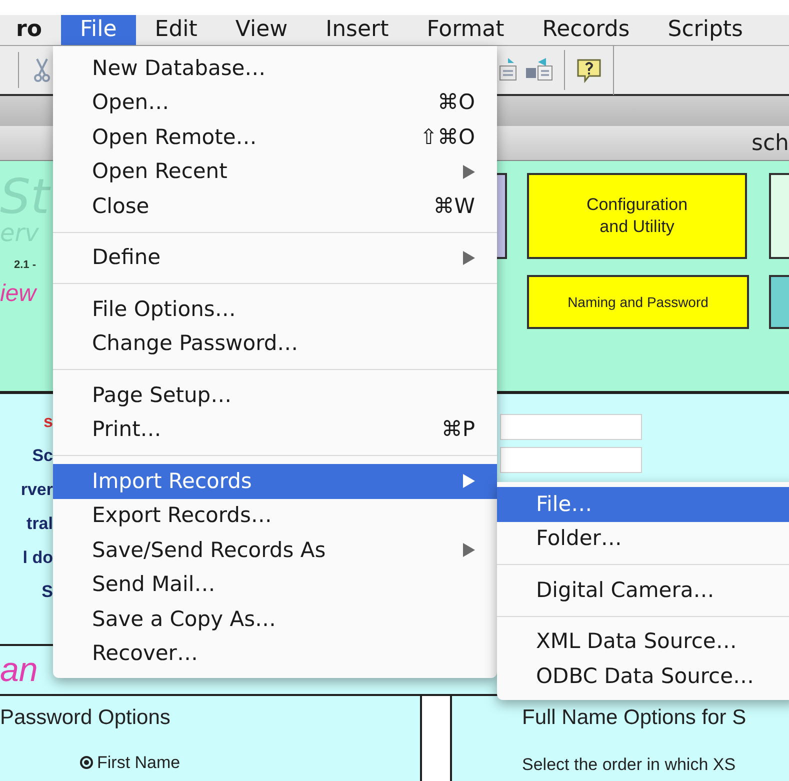  What do you see at coordinates (48, 422) in the screenshot?
I see `field-label: s` at bounding box center [48, 422].